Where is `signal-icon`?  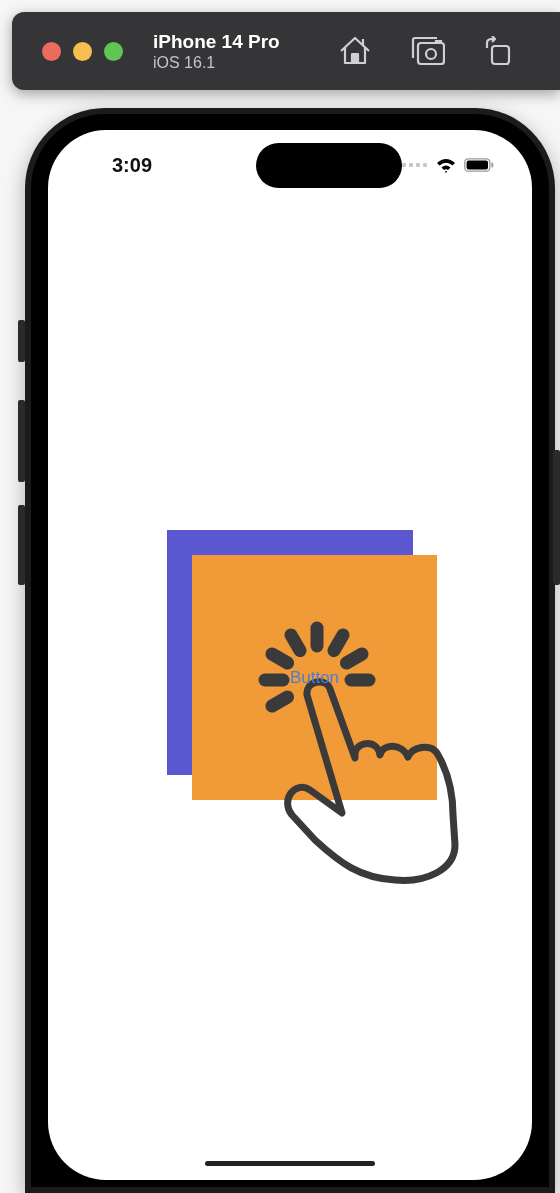 signal-icon is located at coordinates (415, 165).